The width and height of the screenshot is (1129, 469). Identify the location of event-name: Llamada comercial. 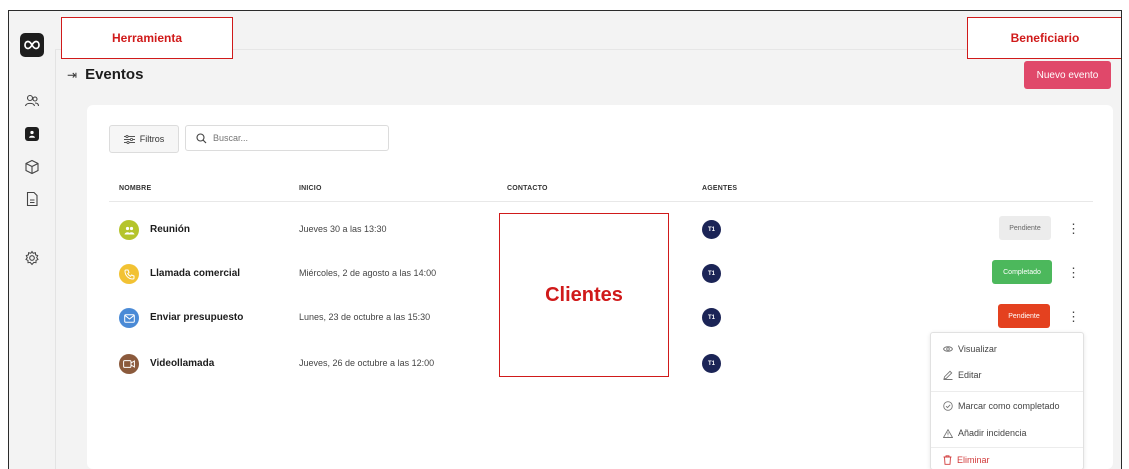
(195, 273).